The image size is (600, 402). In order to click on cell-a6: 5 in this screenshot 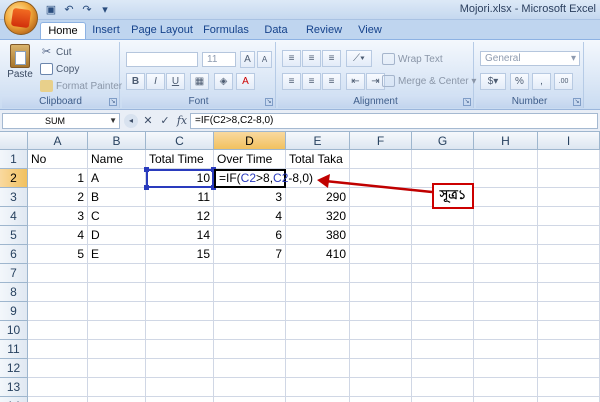, I will do `click(58, 254)`.